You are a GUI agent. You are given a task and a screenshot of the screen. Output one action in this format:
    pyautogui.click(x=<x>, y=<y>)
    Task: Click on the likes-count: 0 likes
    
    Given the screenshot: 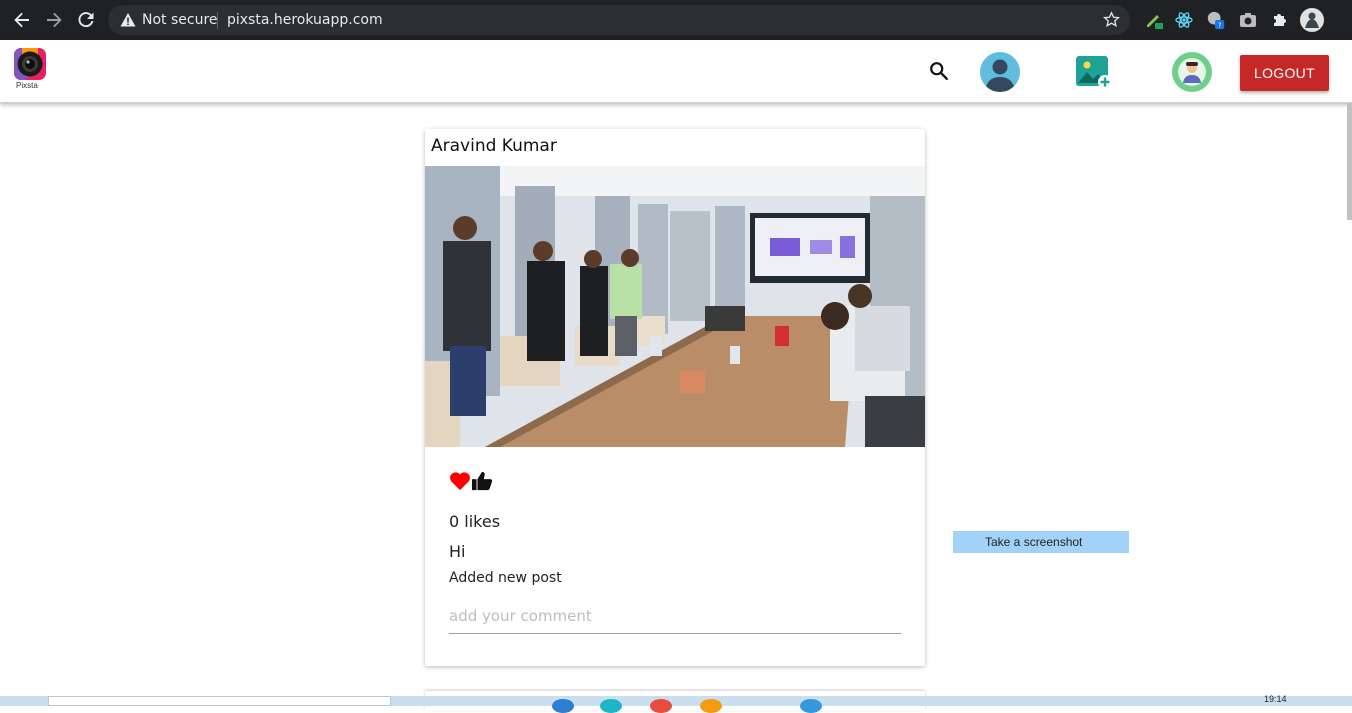 What is the action you would take?
    pyautogui.click(x=475, y=521)
    